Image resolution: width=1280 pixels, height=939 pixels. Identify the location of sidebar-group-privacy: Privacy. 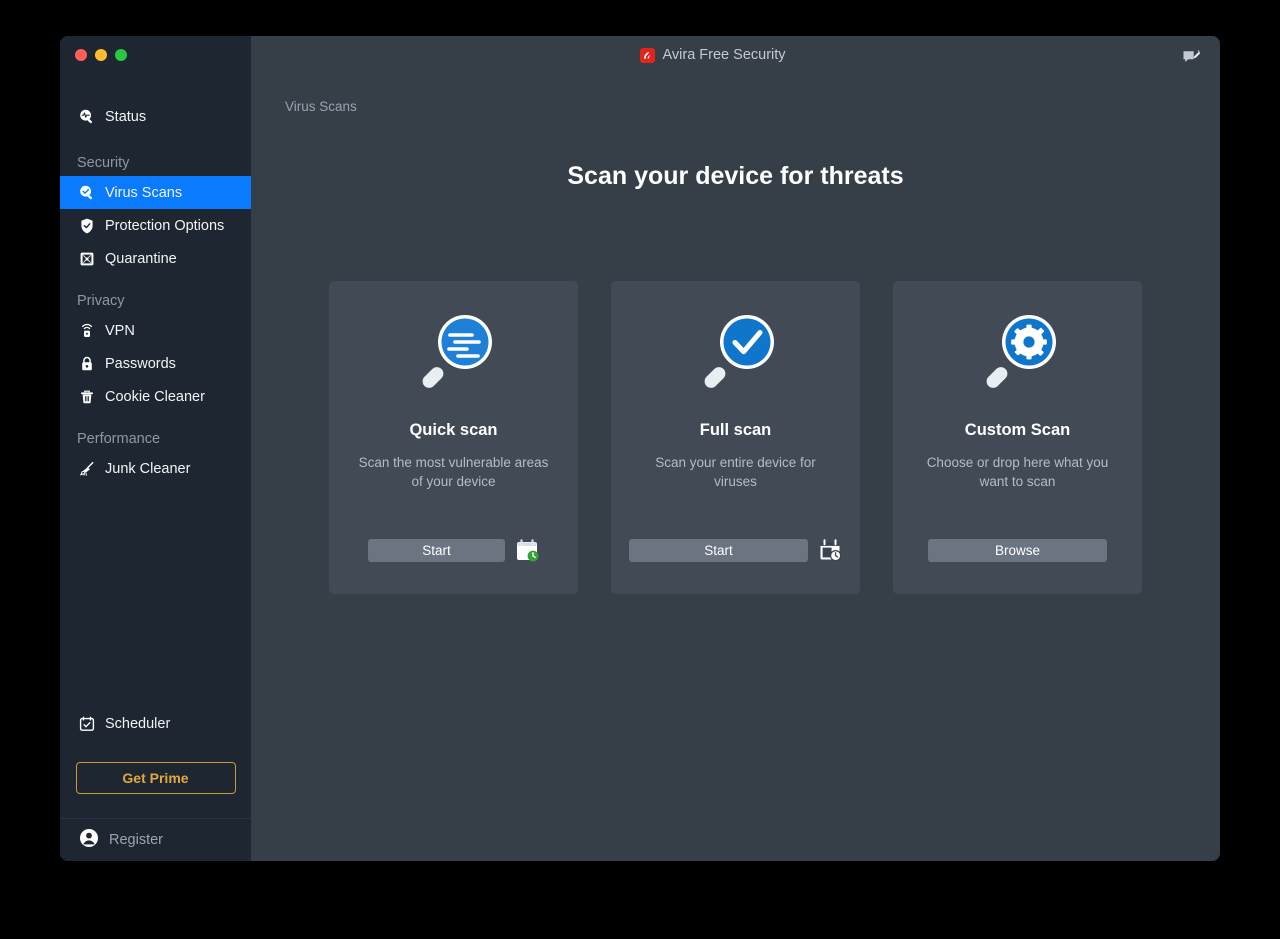
(101, 301).